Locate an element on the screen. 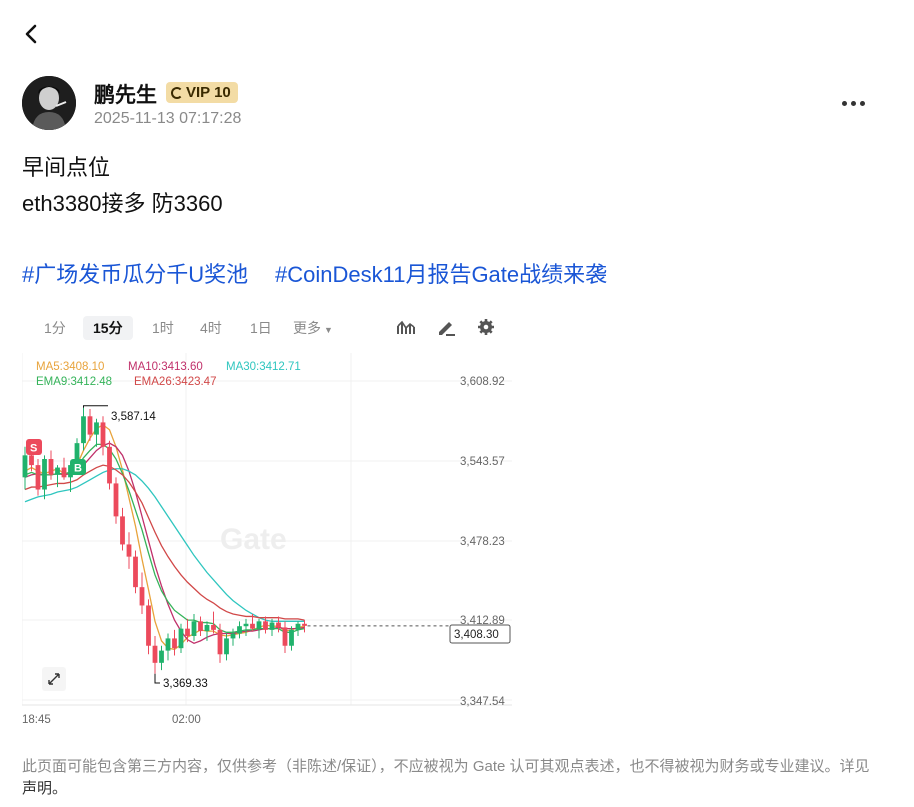  chart-watermark: Gate is located at coordinates (253, 539).